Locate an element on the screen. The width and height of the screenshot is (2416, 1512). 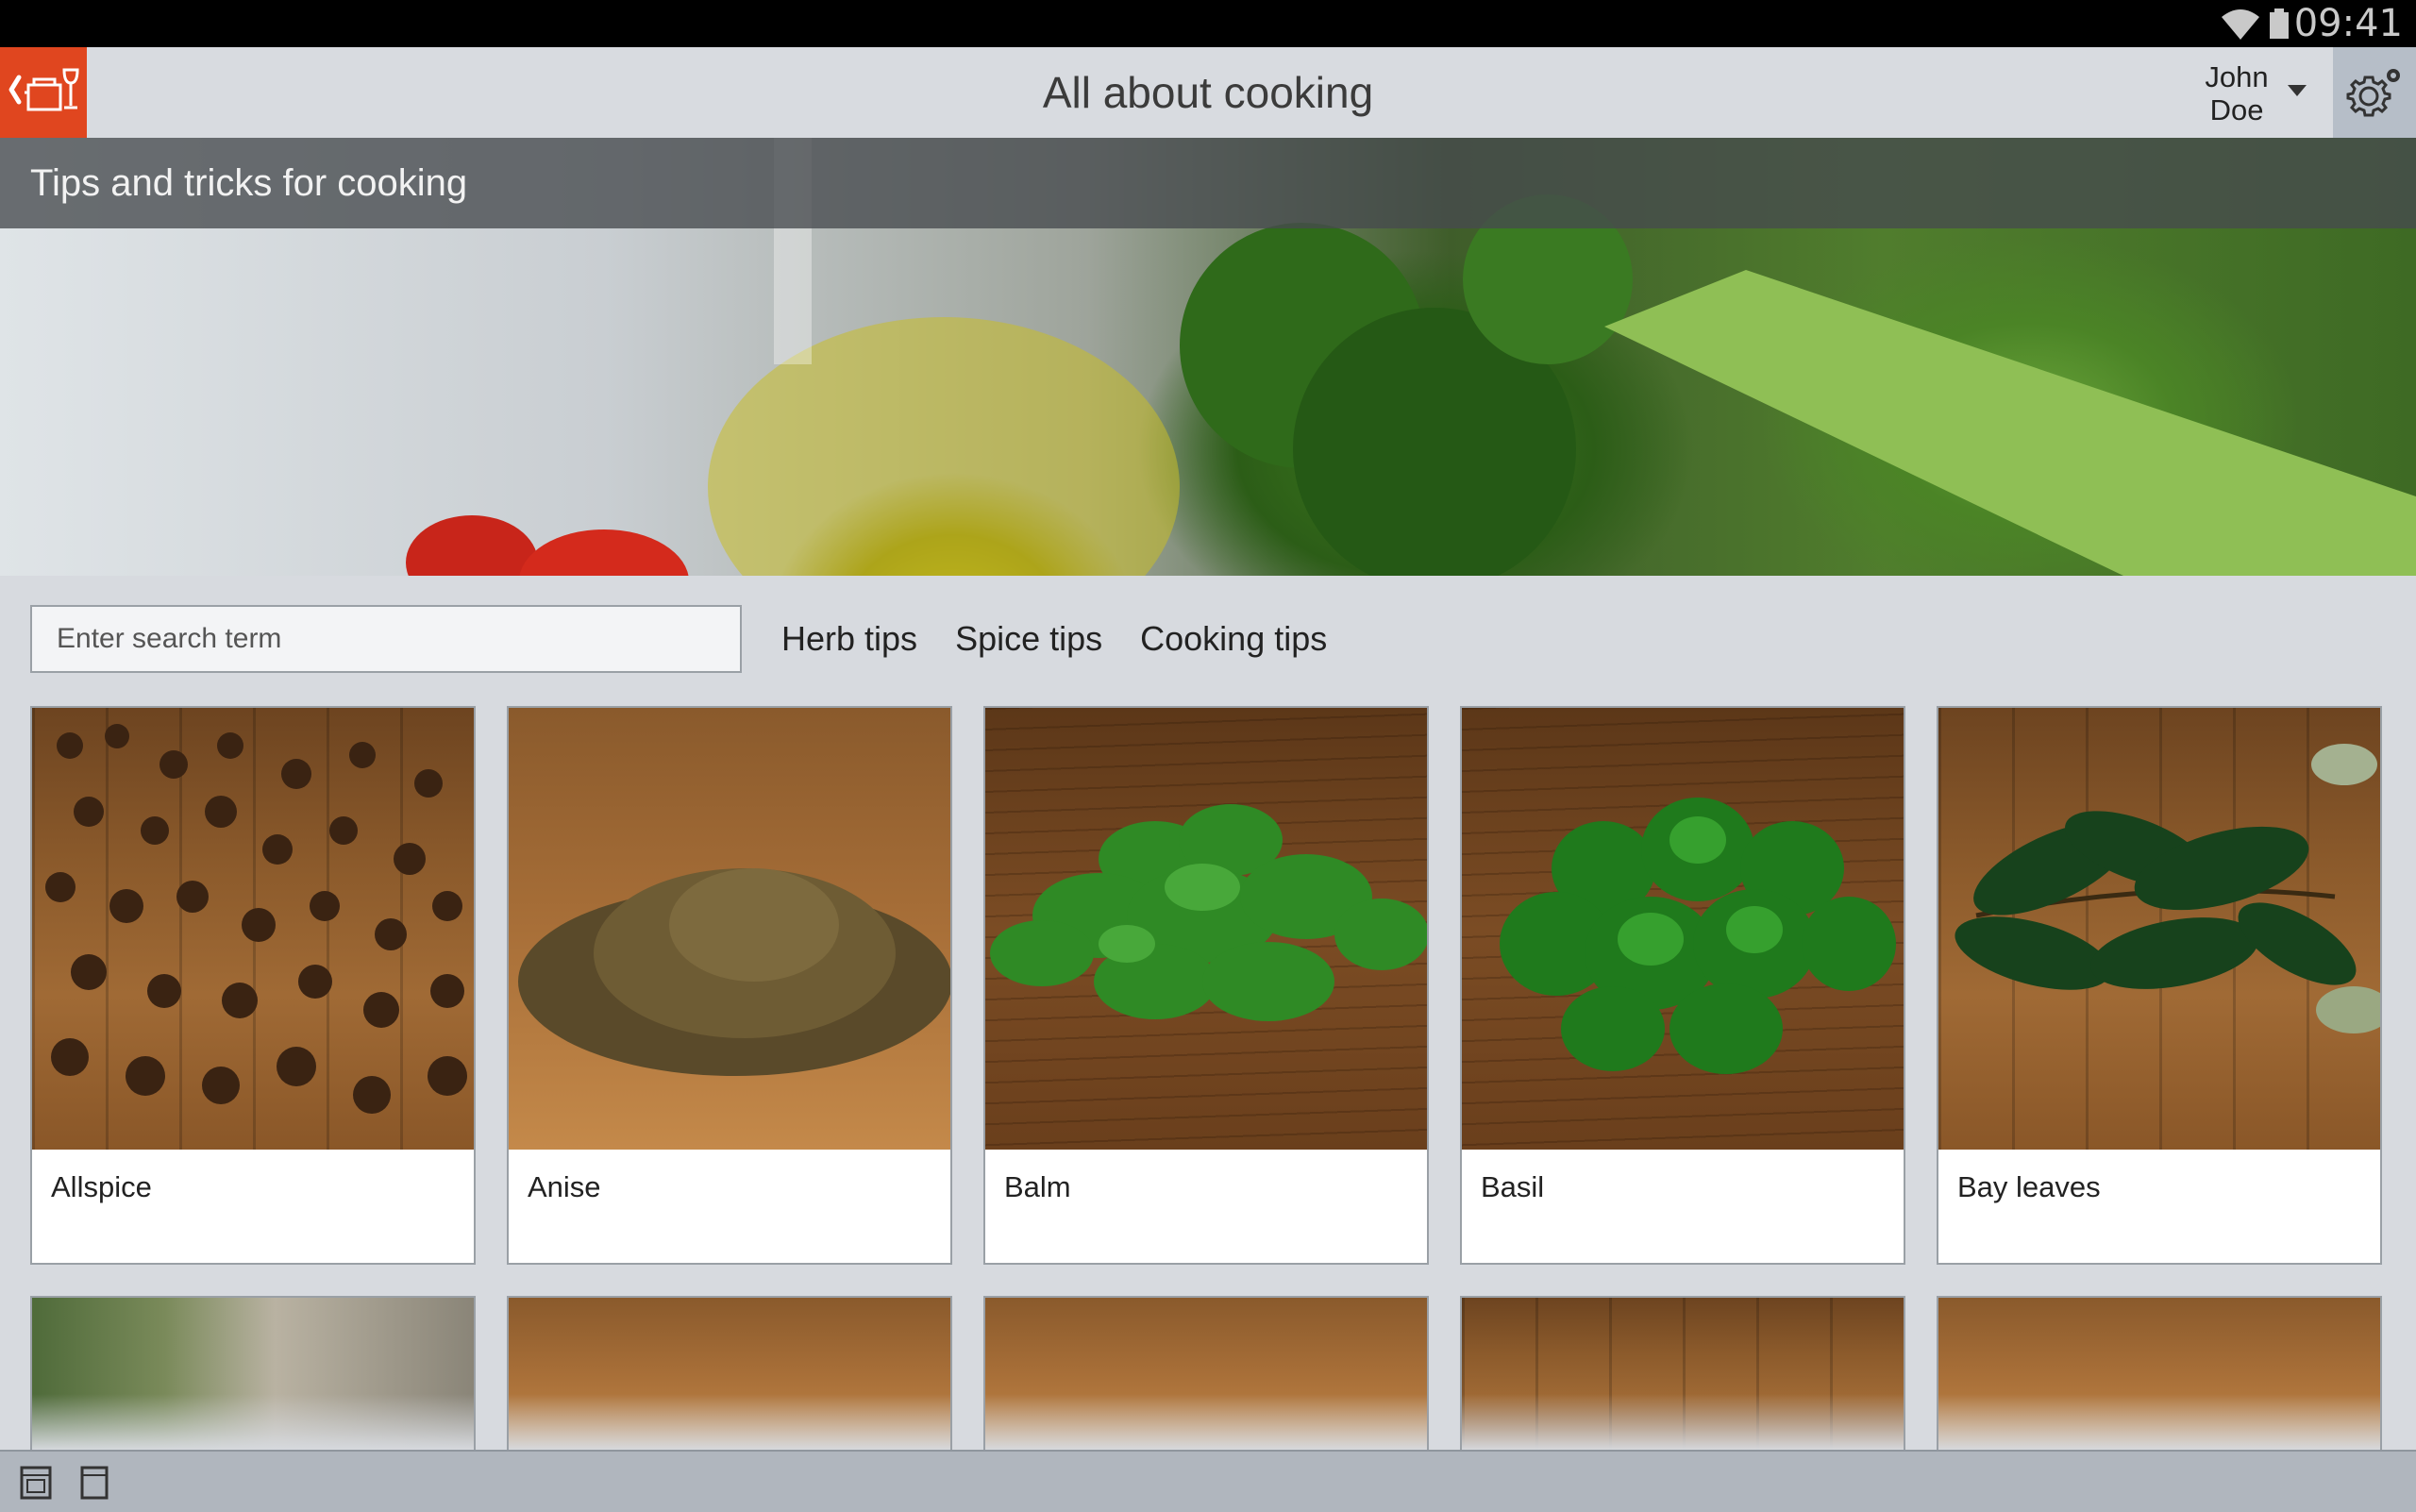
gear-icon is located at coordinates (2373, 93).